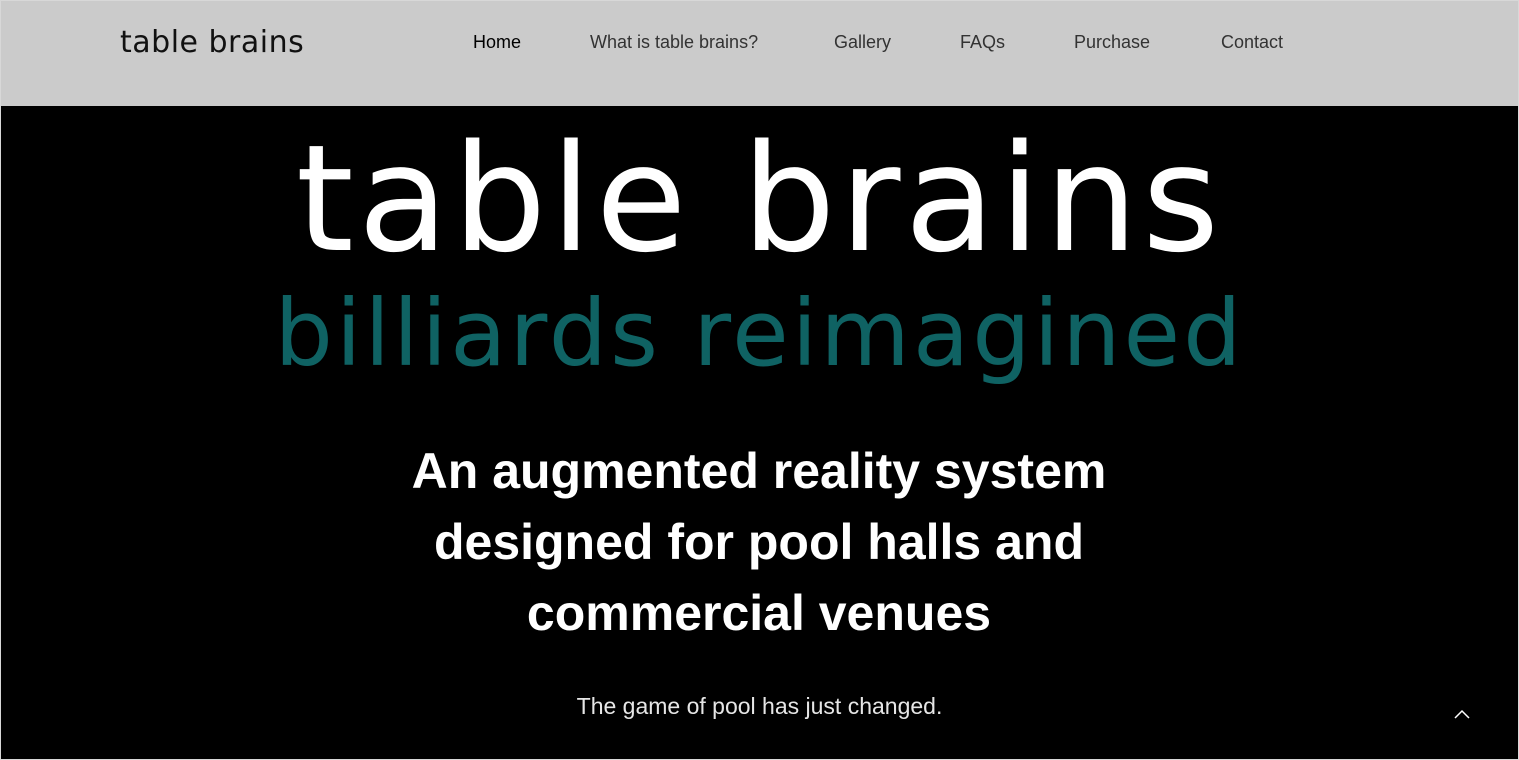  What do you see at coordinates (759, 613) in the screenshot?
I see `hero-headline-line-3: commercial venues` at bounding box center [759, 613].